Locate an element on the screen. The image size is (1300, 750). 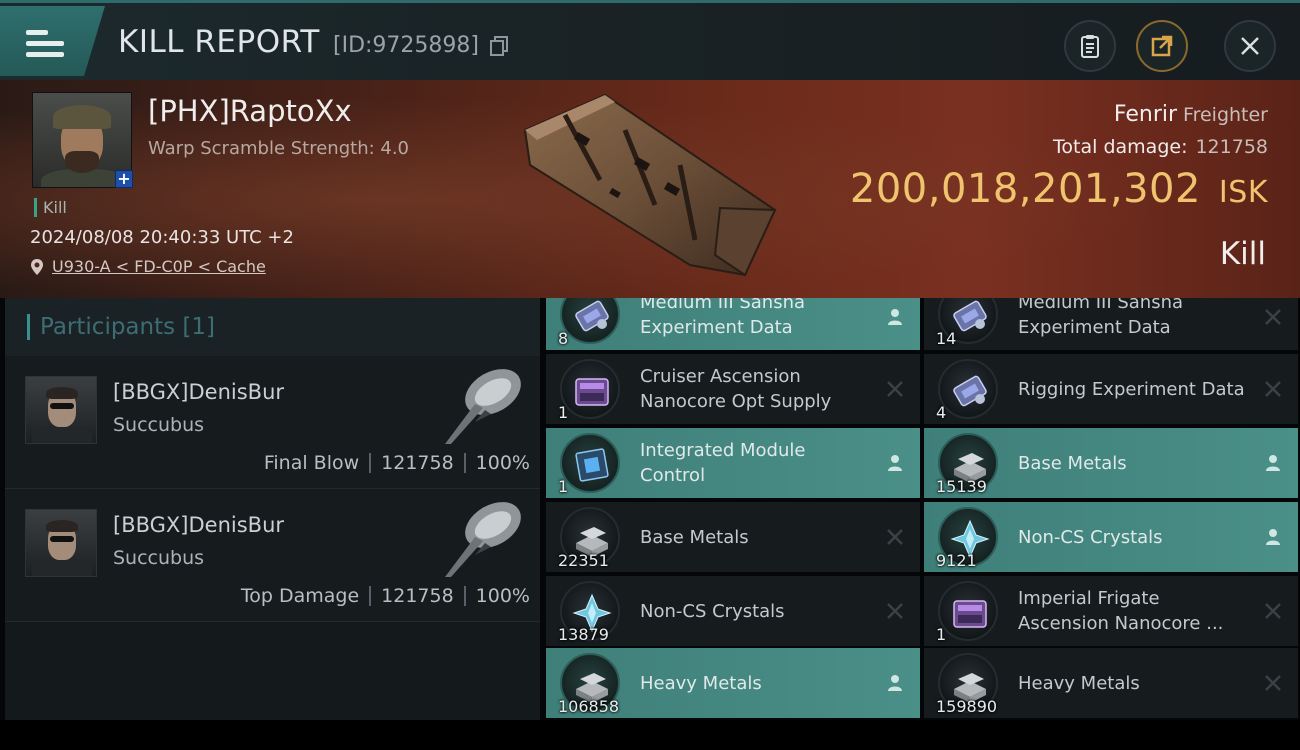
cargo-item: 8 Medium III Sansha Experiment Data is located at coordinates (733, 324).